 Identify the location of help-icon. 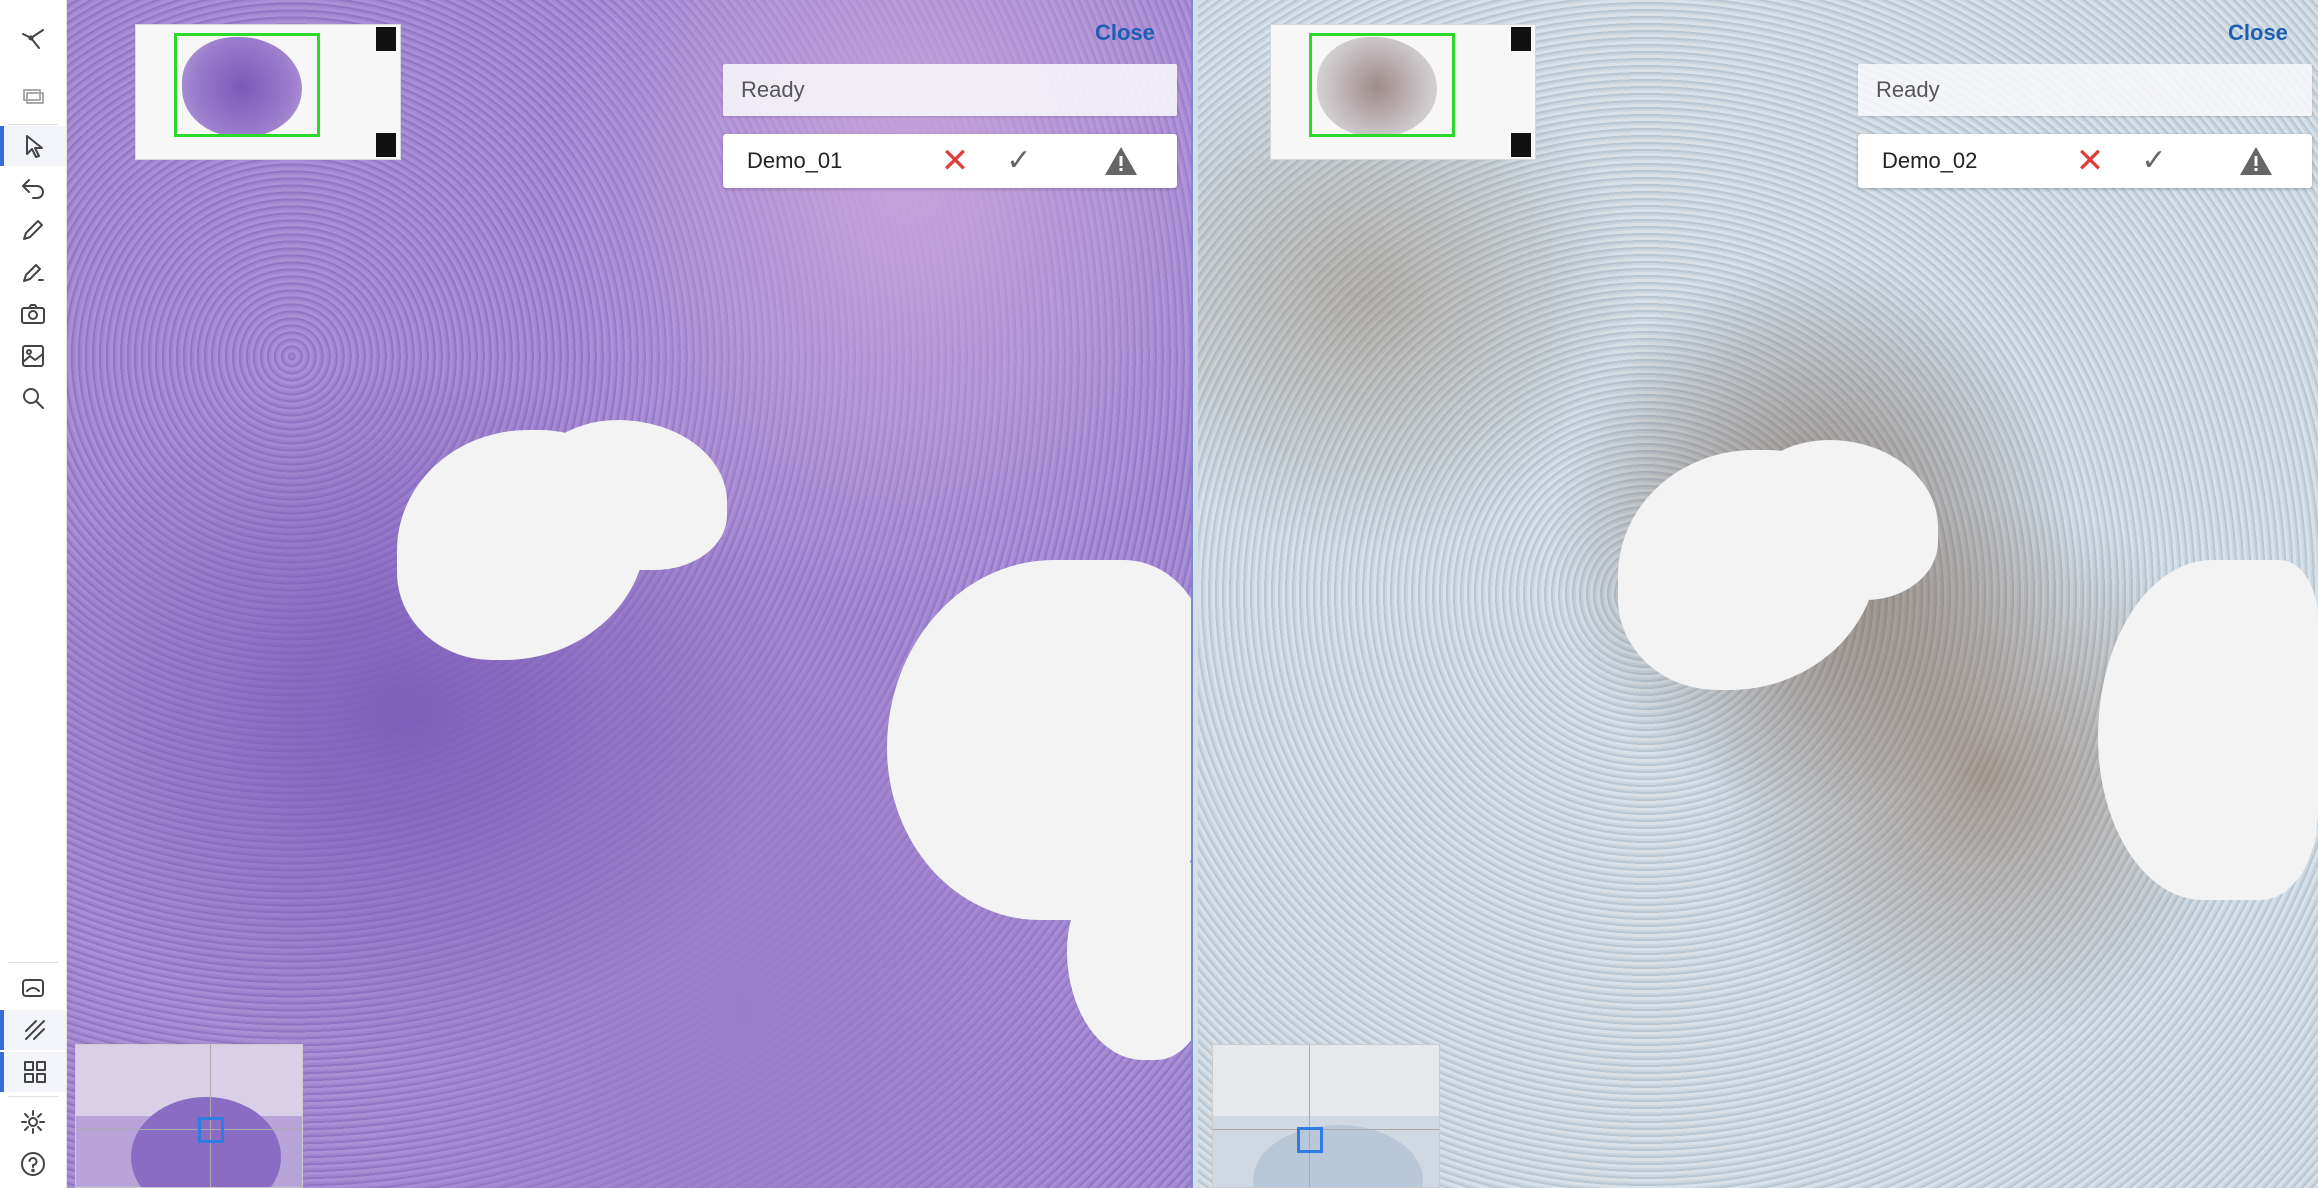
(33, 1164).